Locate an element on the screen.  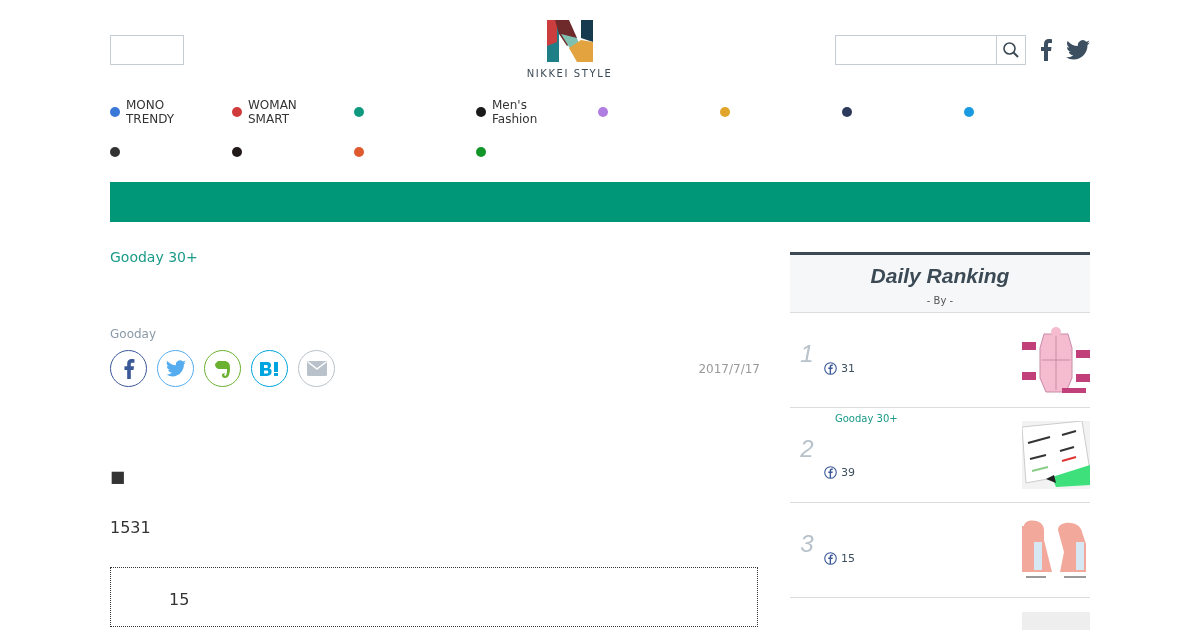
evernote-share-button is located at coordinates (222, 368).